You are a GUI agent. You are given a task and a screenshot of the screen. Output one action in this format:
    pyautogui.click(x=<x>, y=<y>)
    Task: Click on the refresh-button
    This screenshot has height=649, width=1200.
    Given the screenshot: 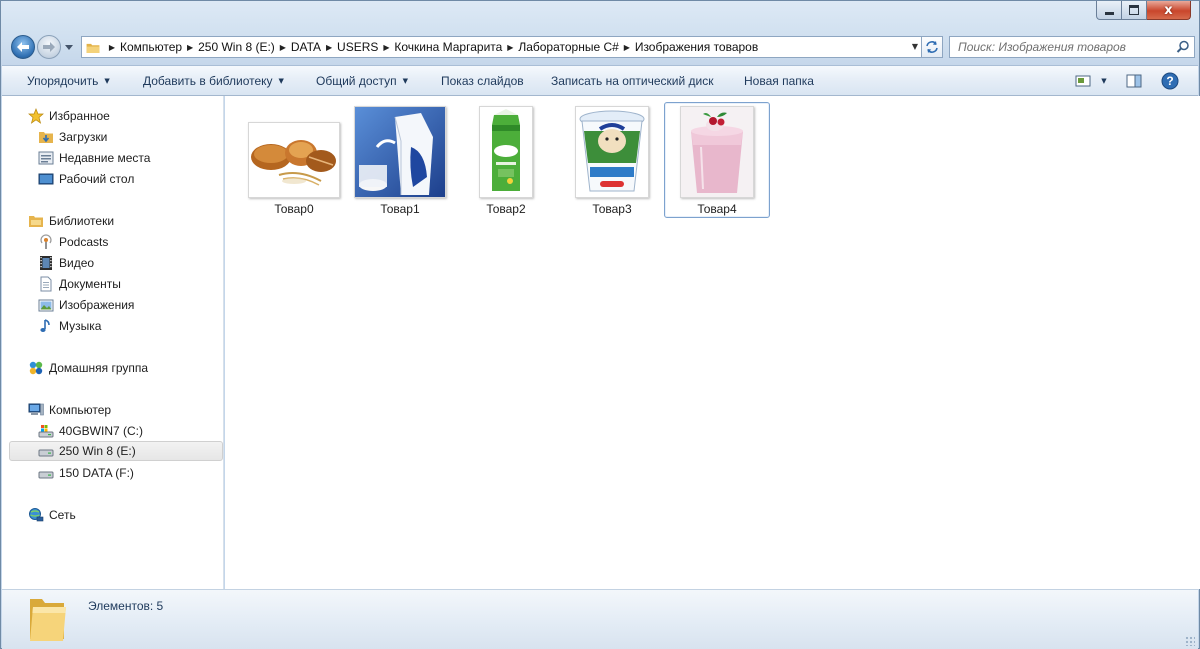 What is the action you would take?
    pyautogui.click(x=932, y=47)
    